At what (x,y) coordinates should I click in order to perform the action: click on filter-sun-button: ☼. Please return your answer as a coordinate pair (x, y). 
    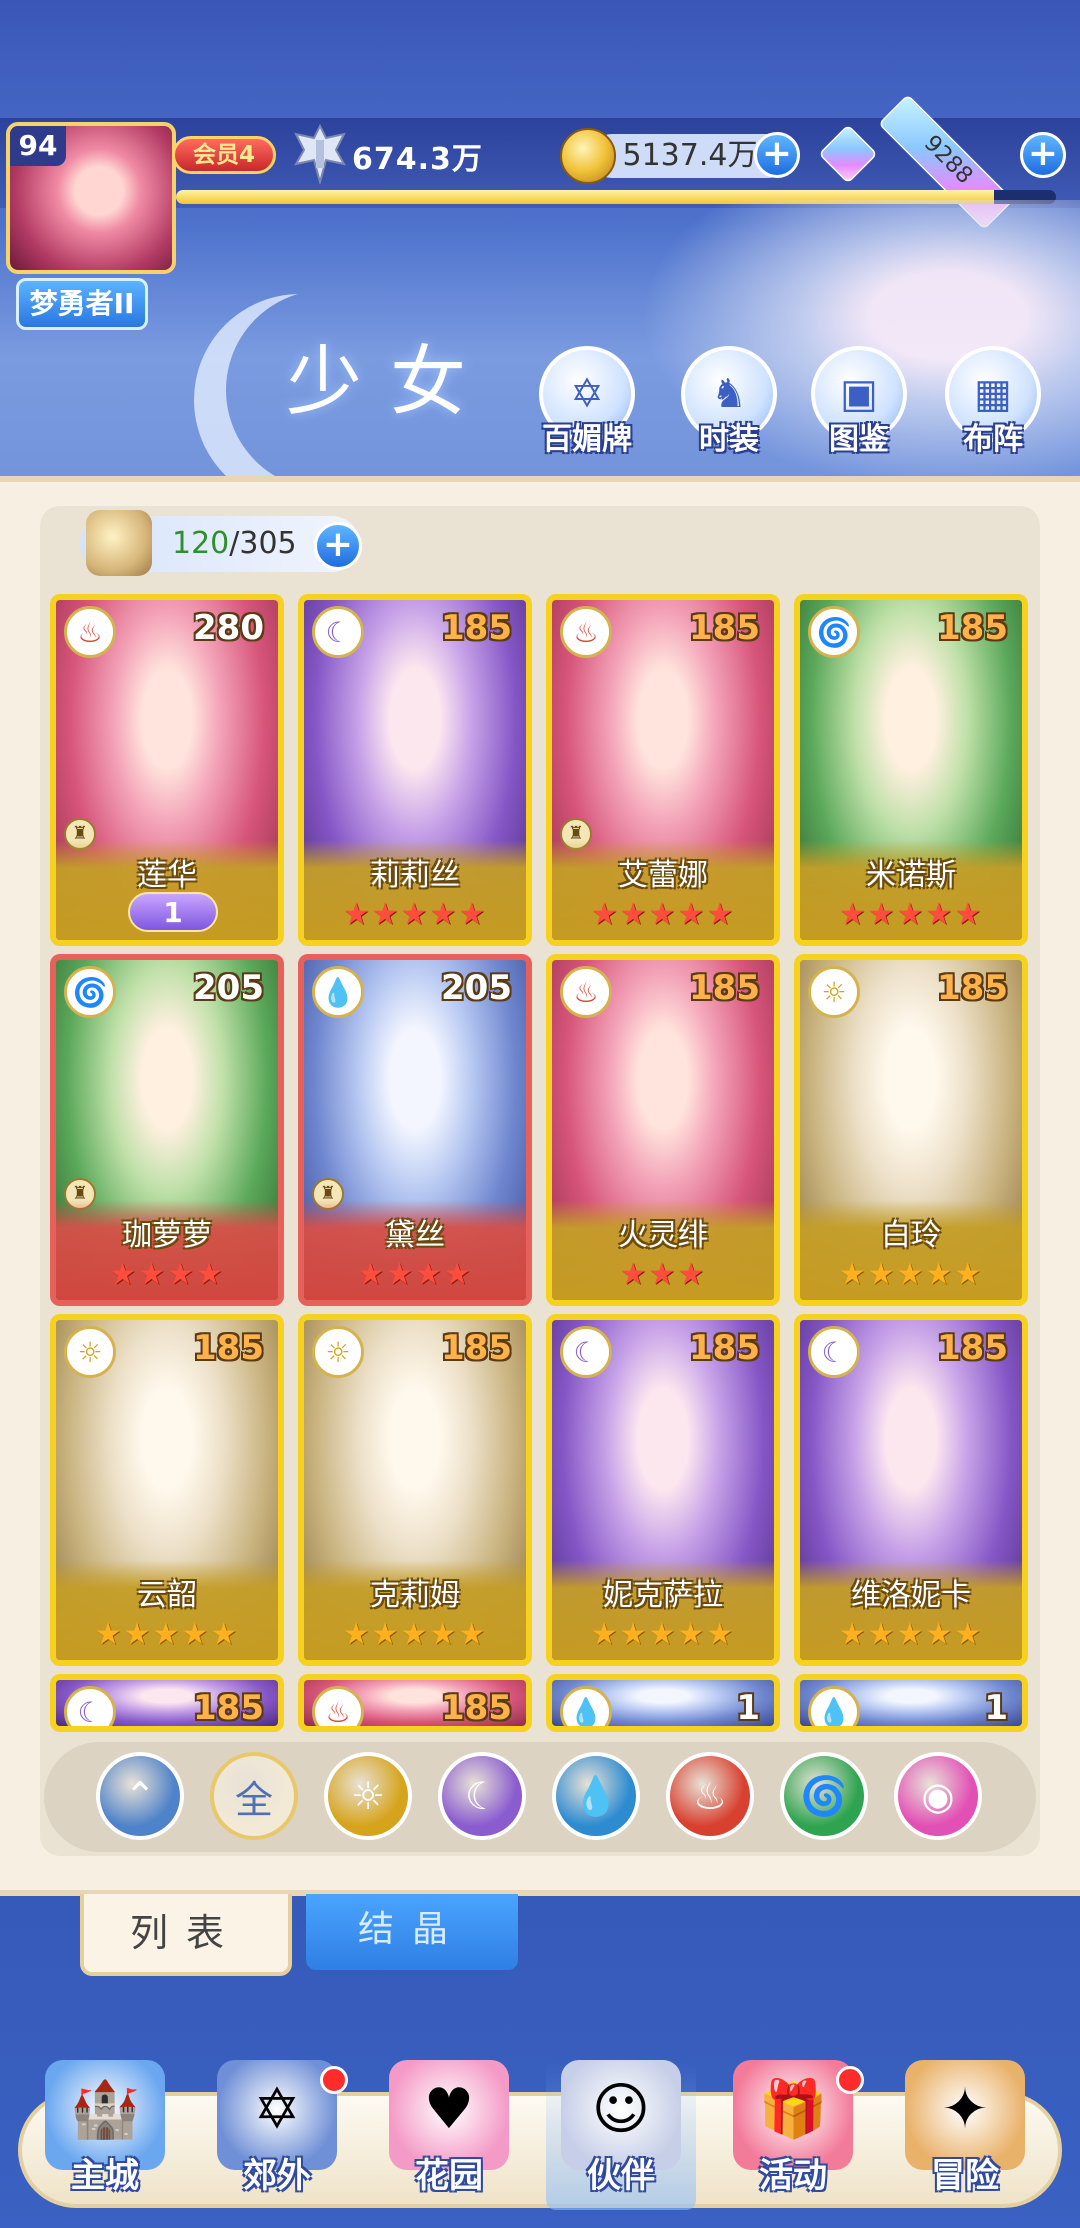
    Looking at the image, I should click on (368, 1796).